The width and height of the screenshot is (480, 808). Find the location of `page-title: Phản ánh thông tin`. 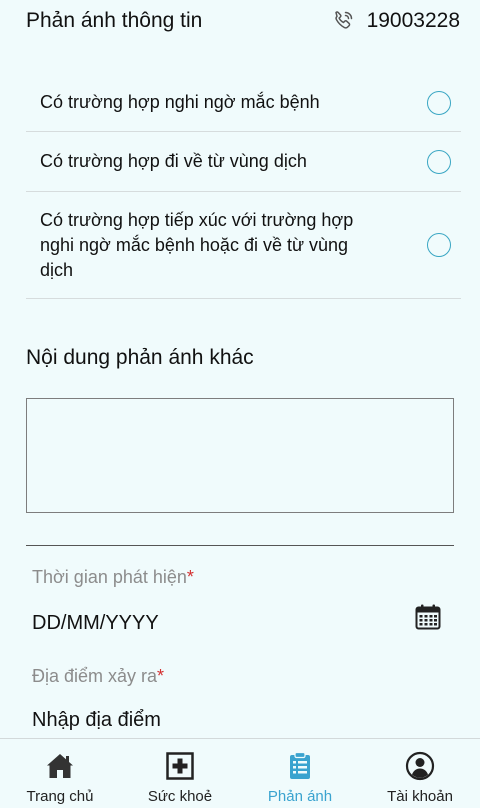

page-title: Phản ánh thông tin is located at coordinates (114, 20).